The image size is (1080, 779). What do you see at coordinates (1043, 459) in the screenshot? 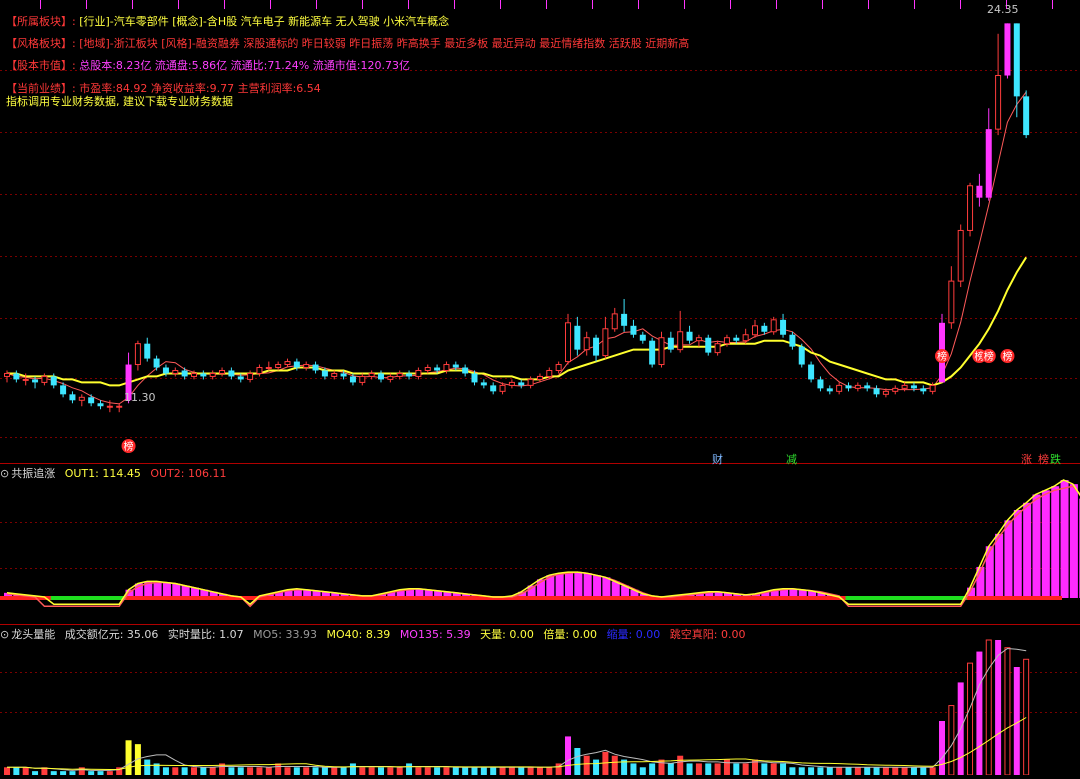
I see `event-bang-marker: 榜` at bounding box center [1043, 459].